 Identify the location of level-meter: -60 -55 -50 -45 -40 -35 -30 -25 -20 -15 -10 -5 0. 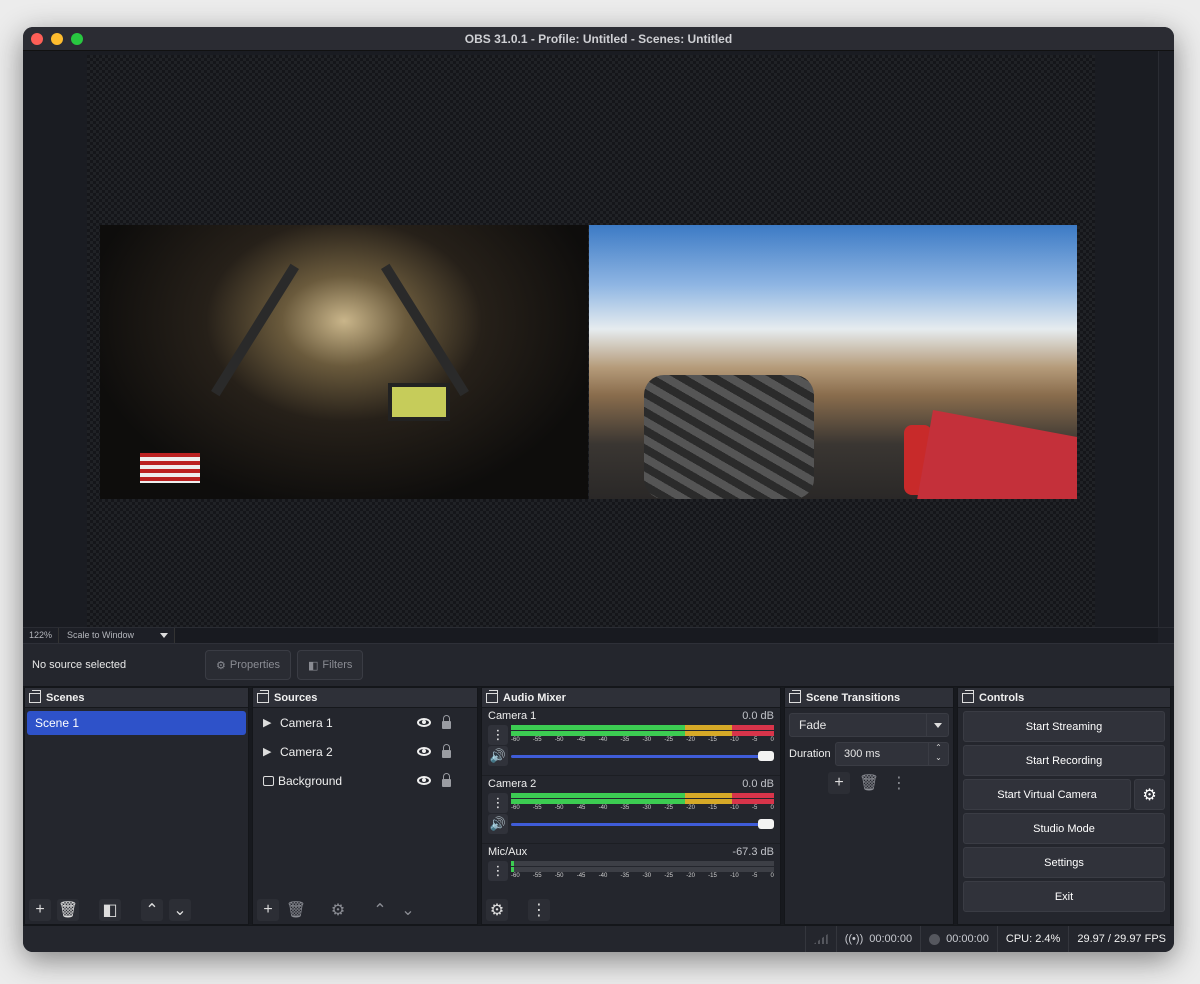
(642, 871).